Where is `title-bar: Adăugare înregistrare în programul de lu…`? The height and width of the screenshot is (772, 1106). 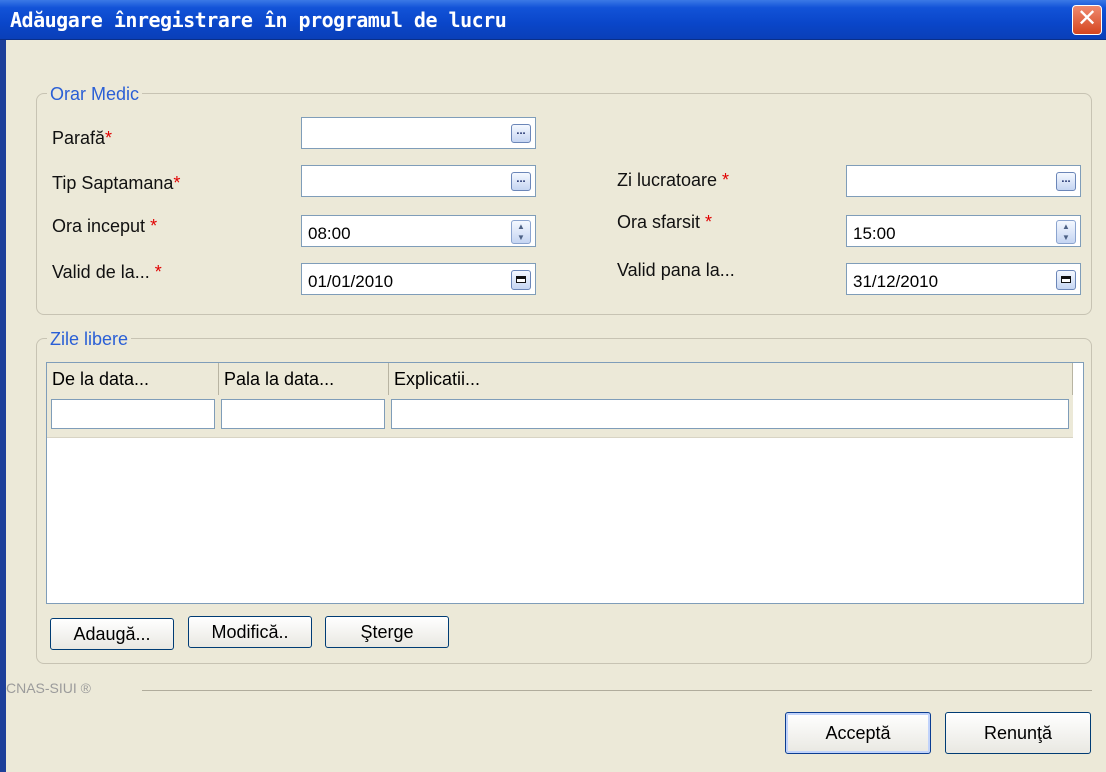
title-bar: Adăugare înregistrare în programul de lu… is located at coordinates (553, 20).